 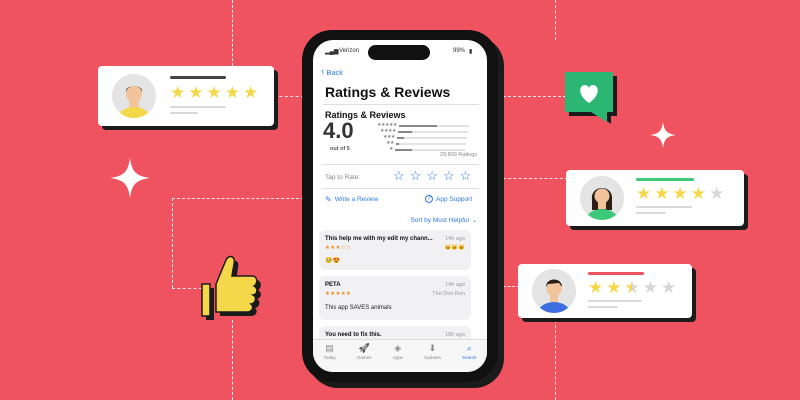 What do you see at coordinates (328, 199) in the screenshot?
I see `compose-icon: ✎` at bounding box center [328, 199].